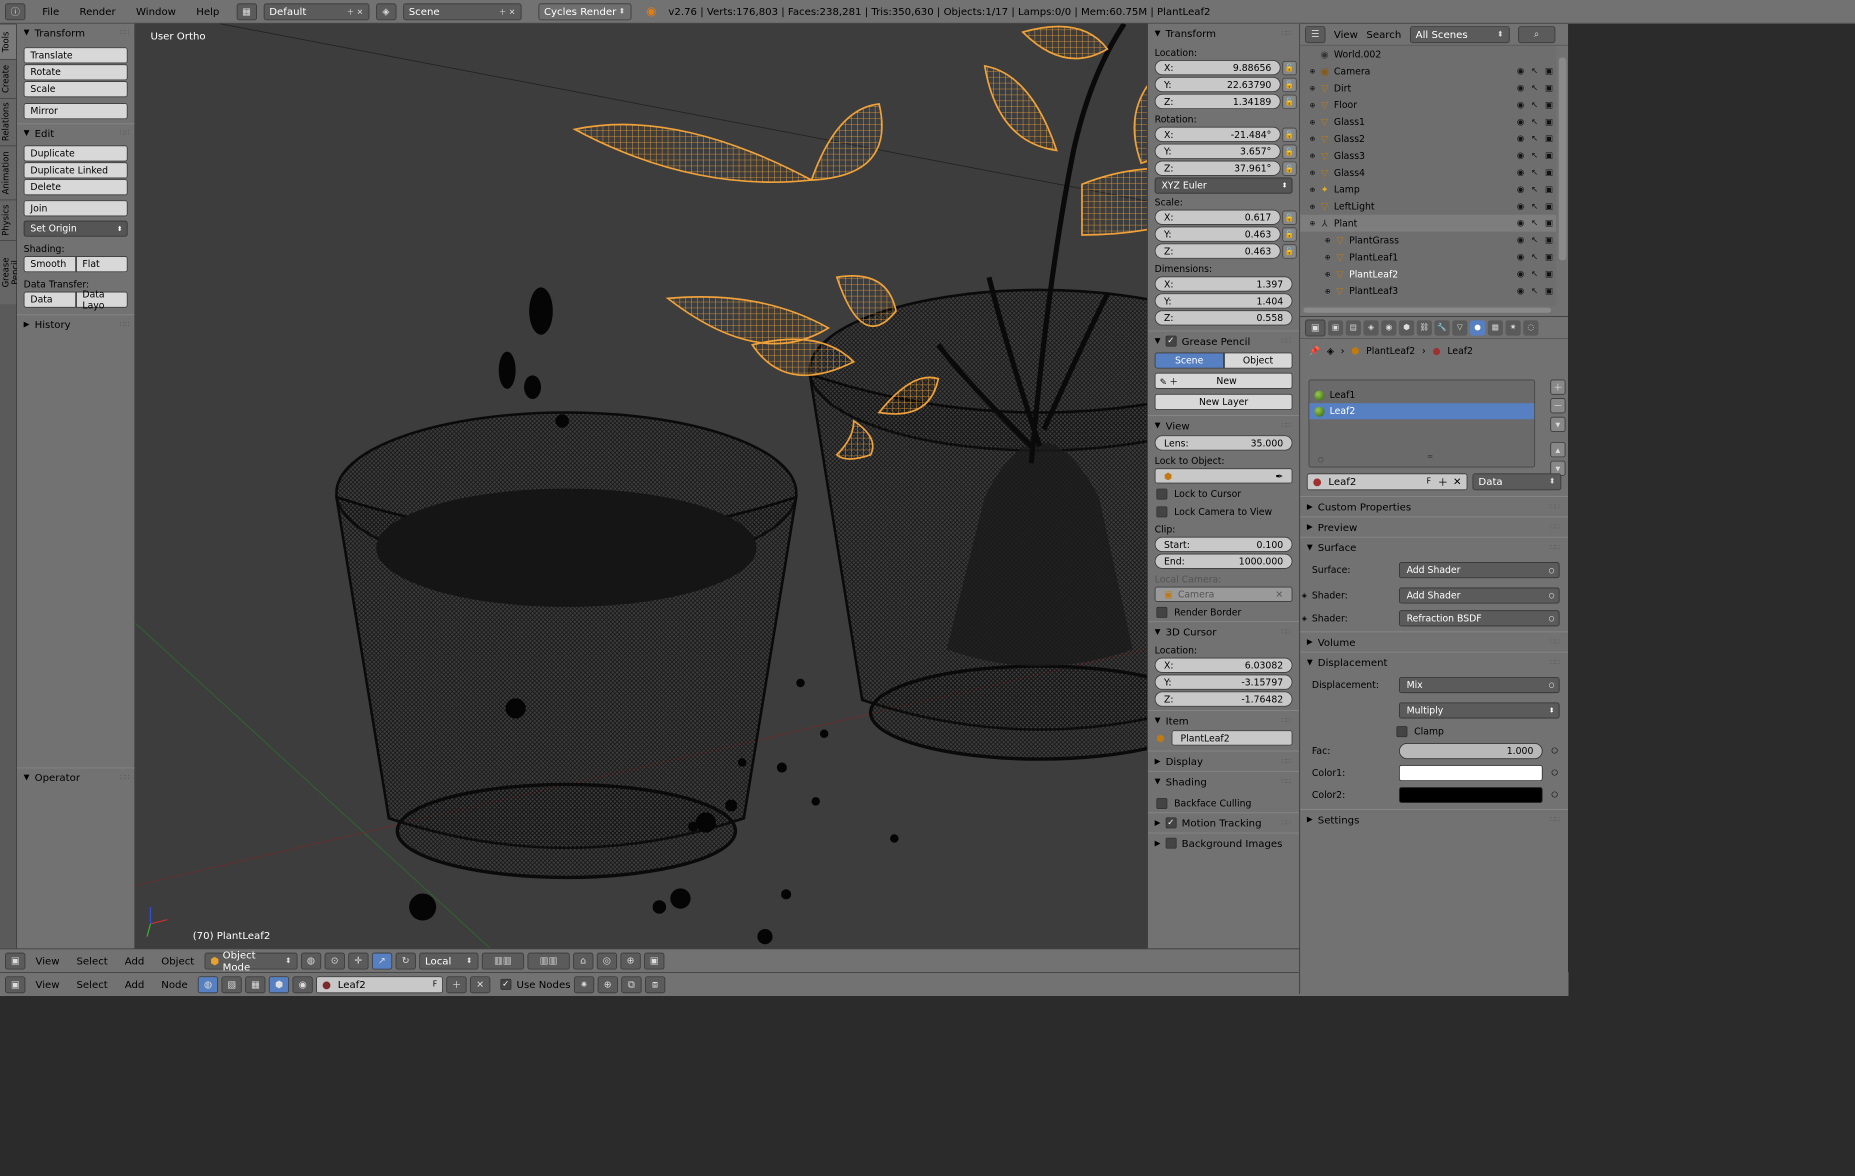 This screenshot has width=1855, height=1176. I want to click on location-x-field: X: 9.88656 🔓, so click(1225, 68).